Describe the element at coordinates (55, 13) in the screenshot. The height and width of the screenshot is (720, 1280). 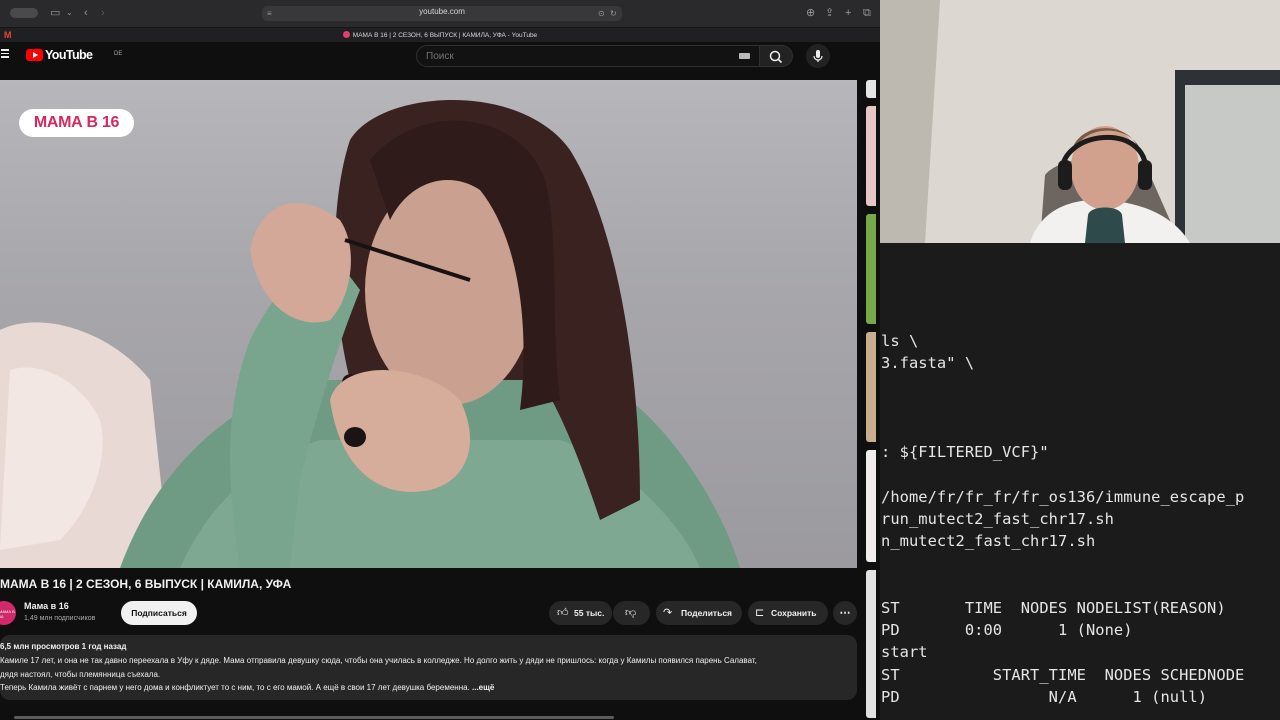
I see `sidebar-icon: ▭` at that location.